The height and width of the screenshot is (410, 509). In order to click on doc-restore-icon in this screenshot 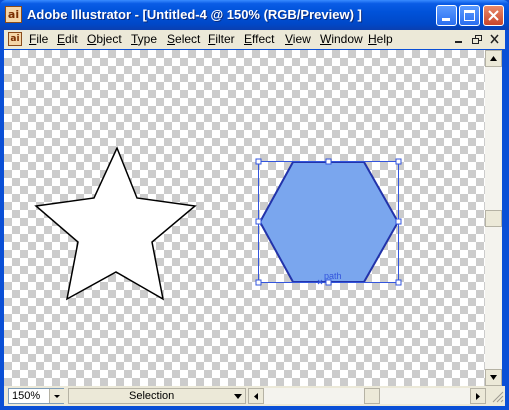, I will do `click(477, 39)`.